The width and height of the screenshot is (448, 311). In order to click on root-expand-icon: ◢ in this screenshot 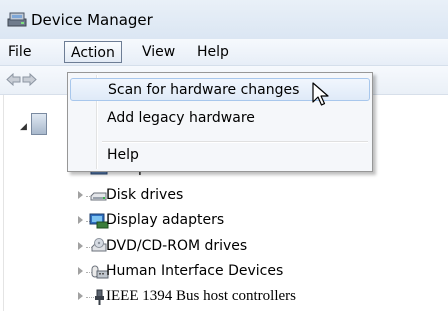, I will do `click(23, 127)`.